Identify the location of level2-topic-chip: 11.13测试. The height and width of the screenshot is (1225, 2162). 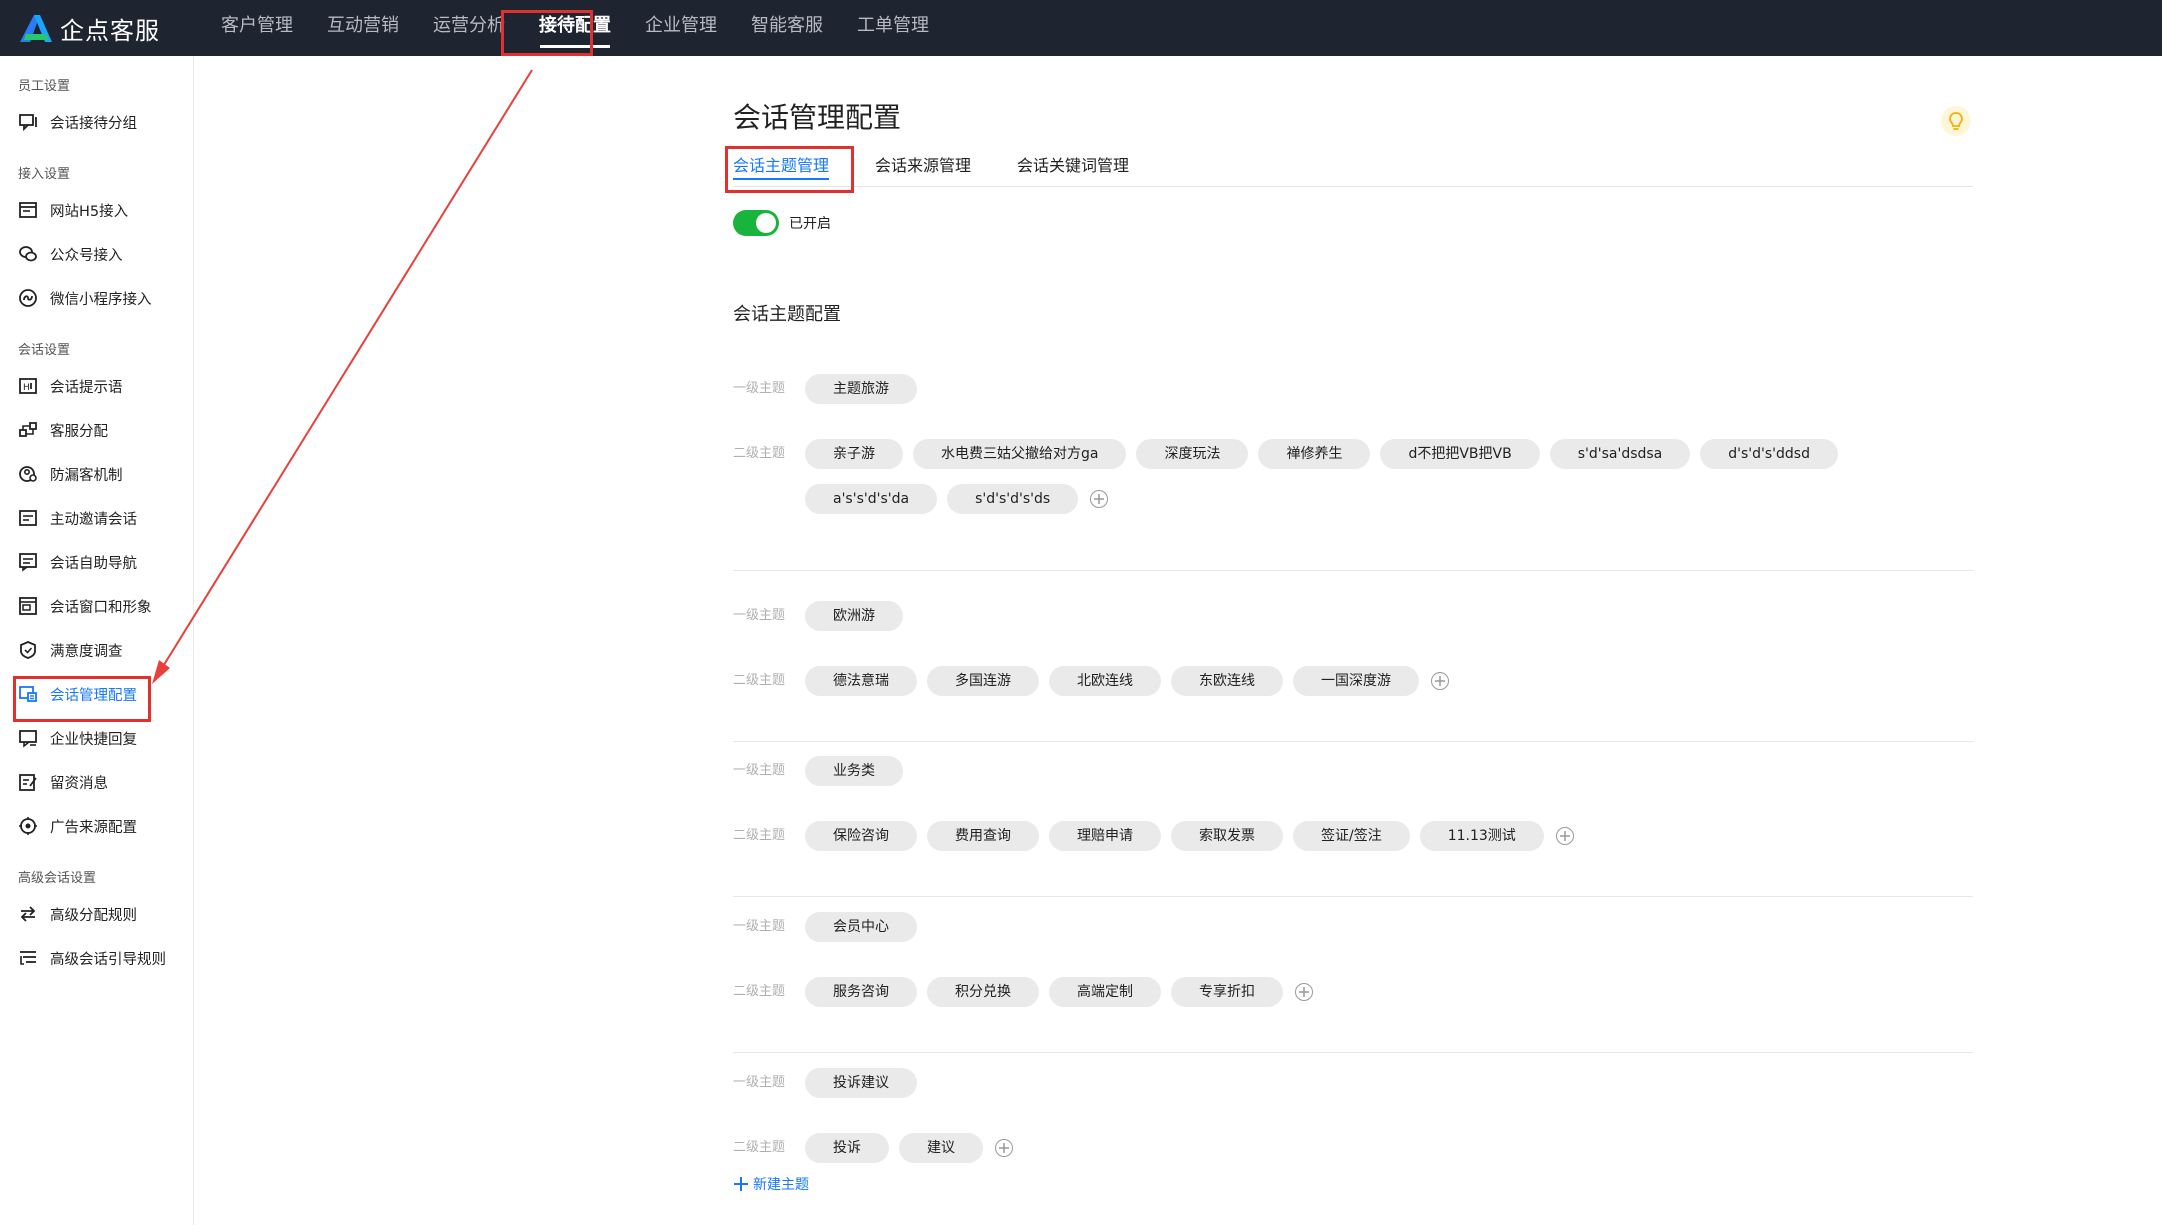
(1481, 836).